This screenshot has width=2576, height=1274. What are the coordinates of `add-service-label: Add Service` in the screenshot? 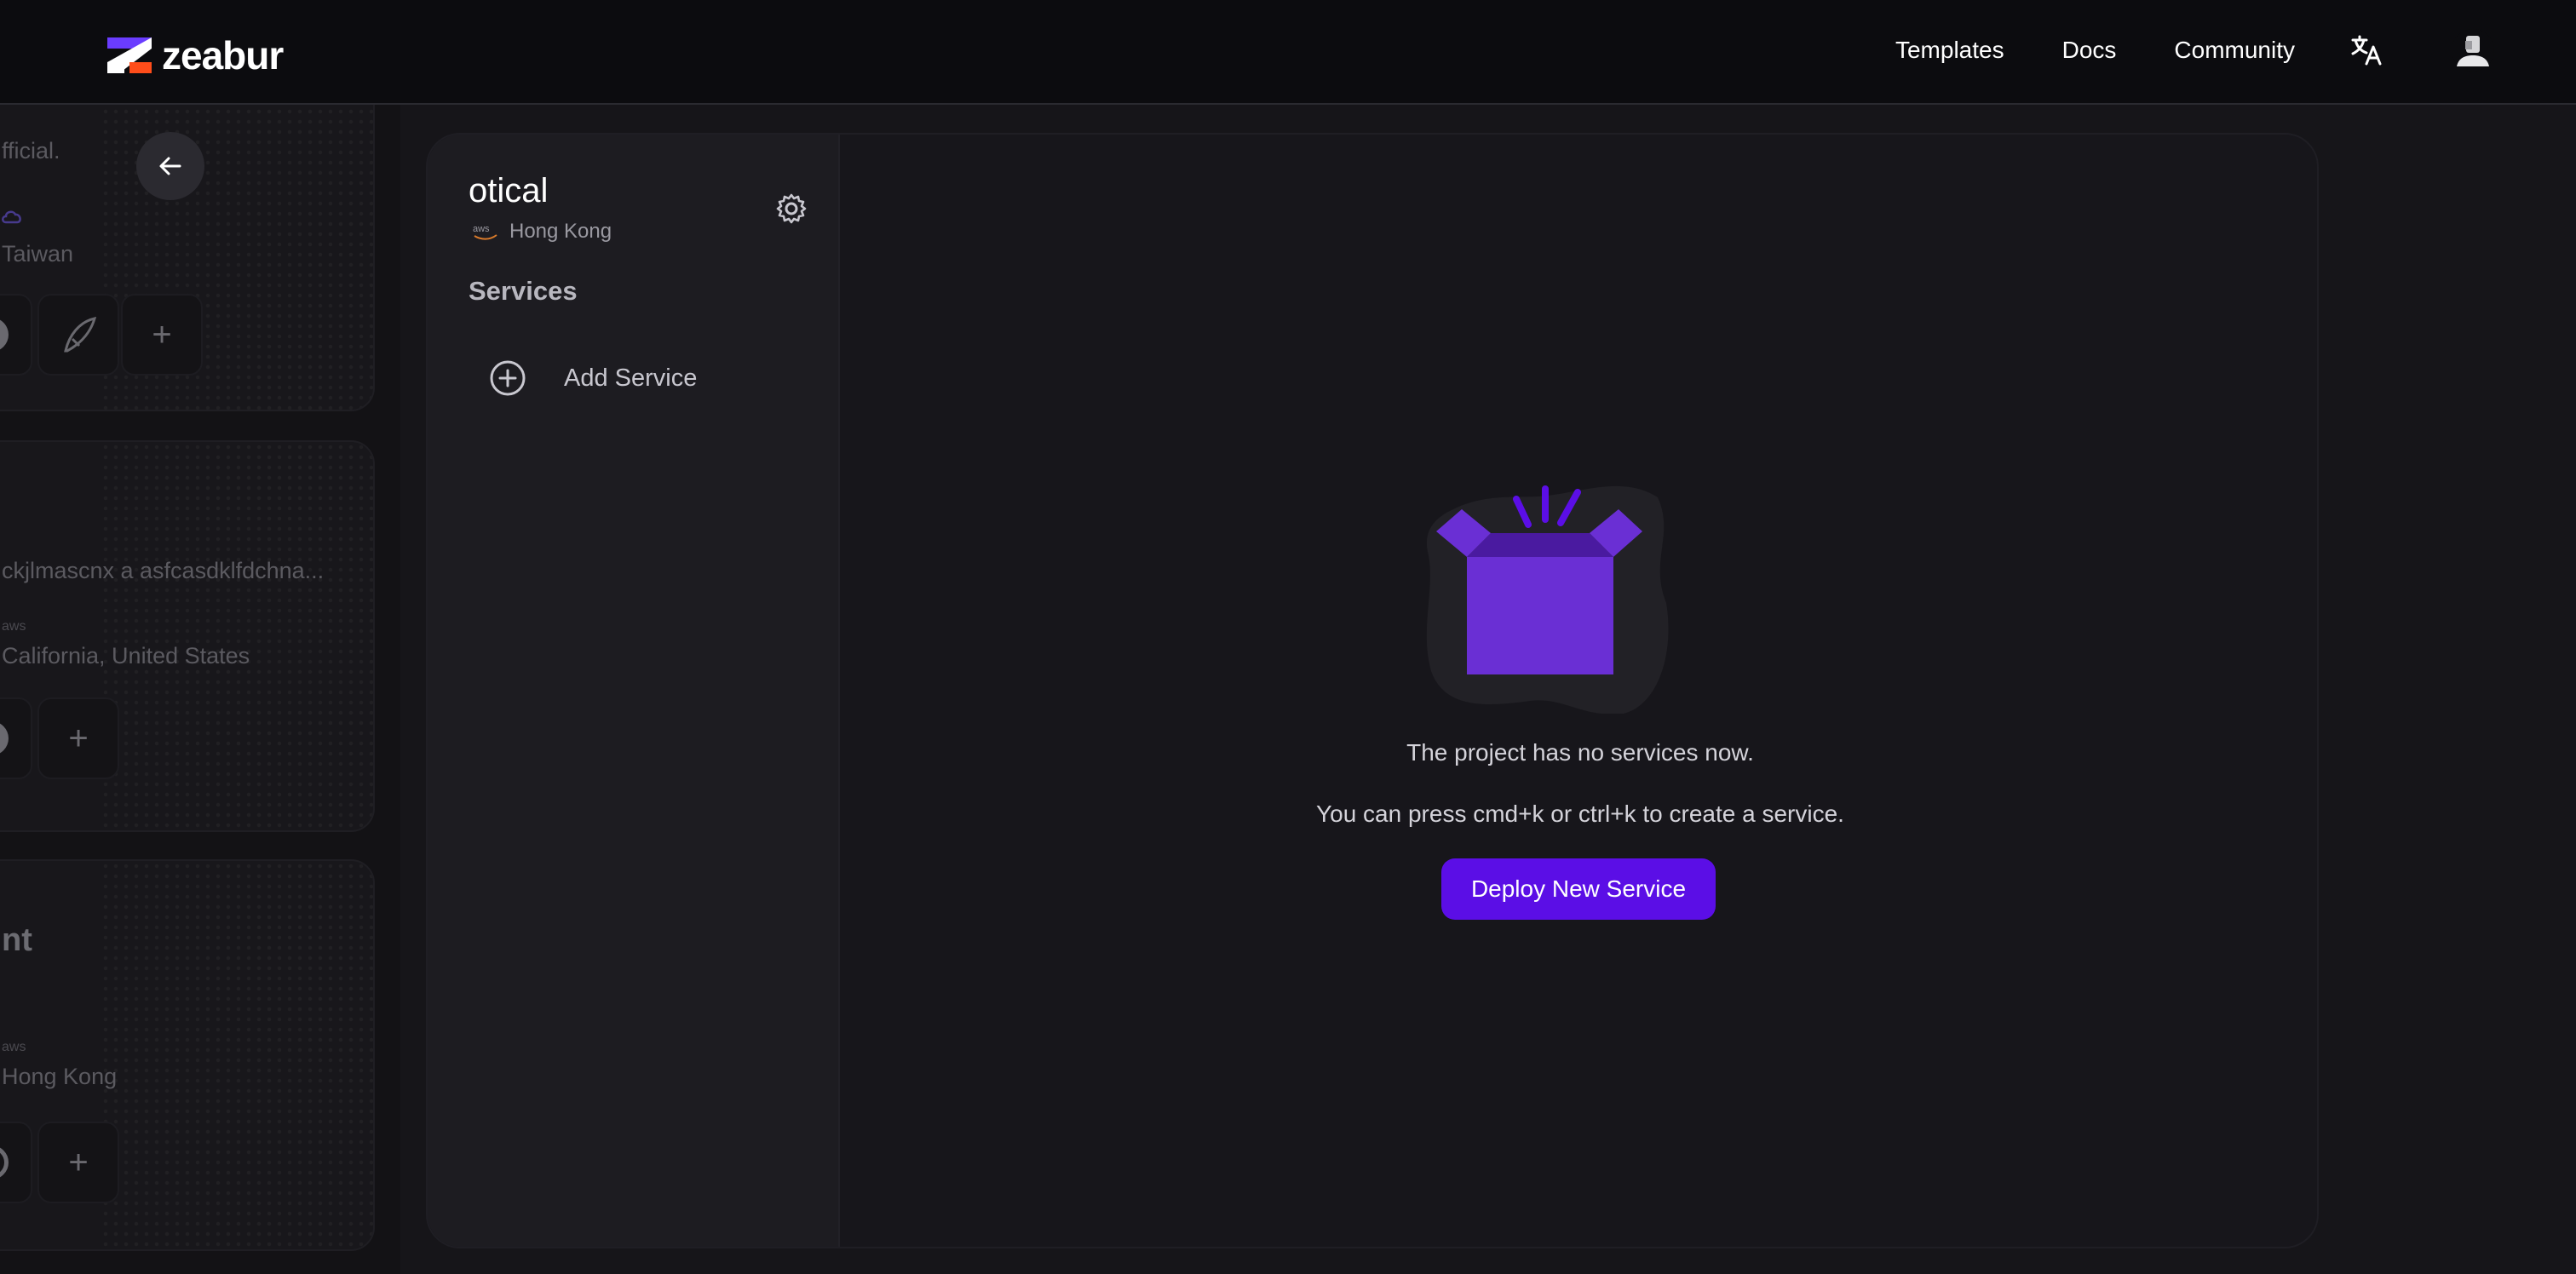 It's located at (631, 378).